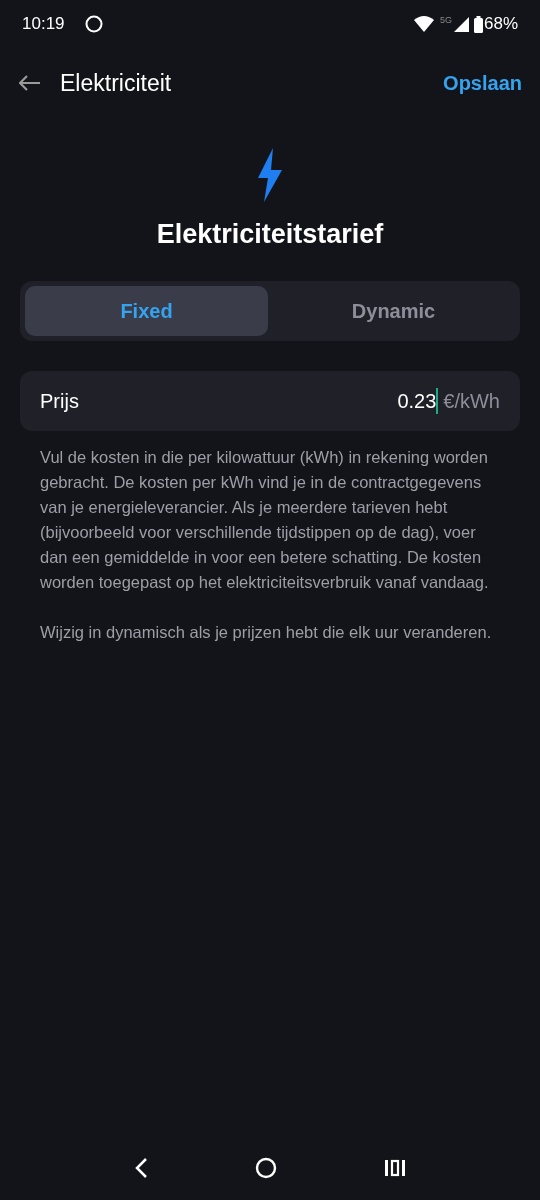  I want to click on network-label: 5G, so click(445, 20).